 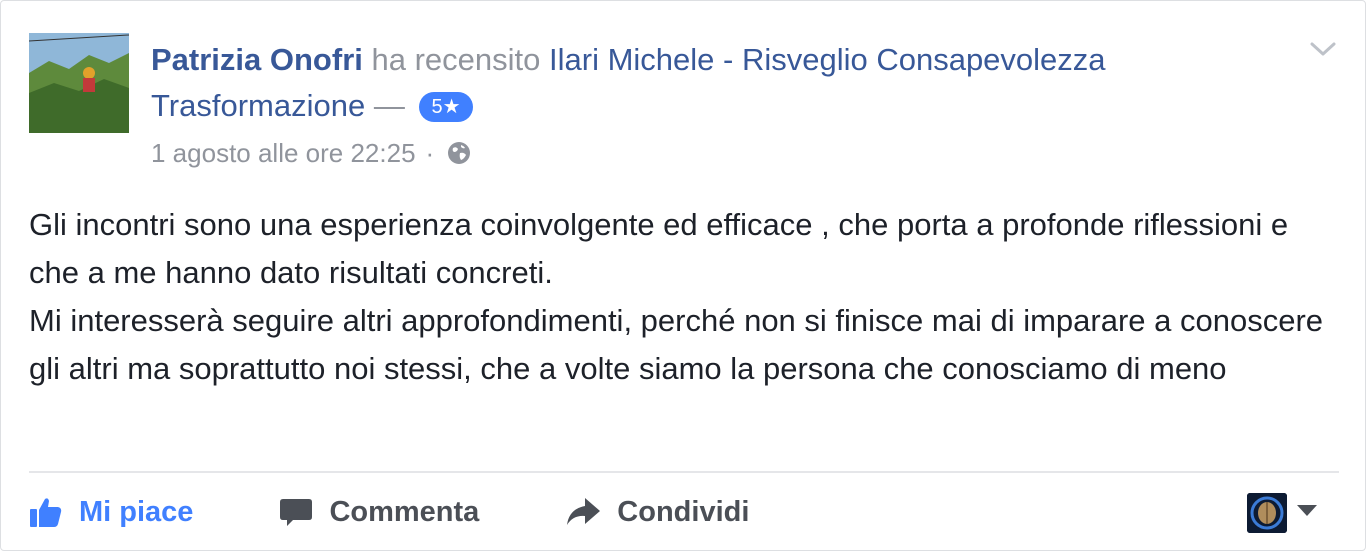 What do you see at coordinates (257, 59) in the screenshot?
I see `author-name-link: Patrizia Onofri` at bounding box center [257, 59].